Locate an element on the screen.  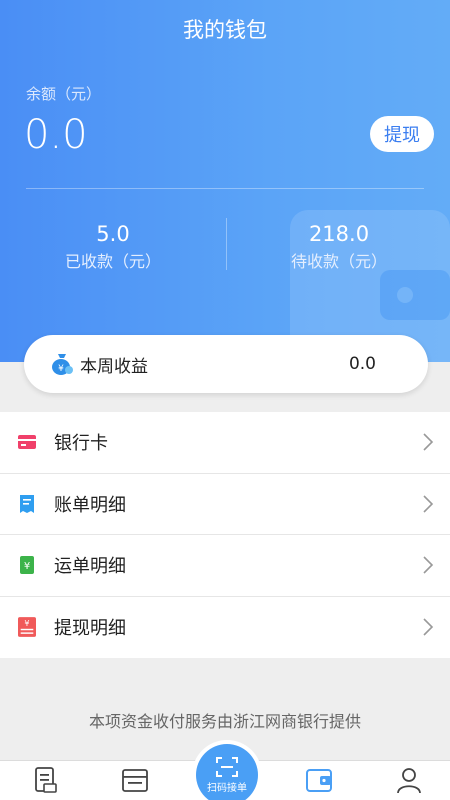
bank-card-icon is located at coordinates (27, 442).